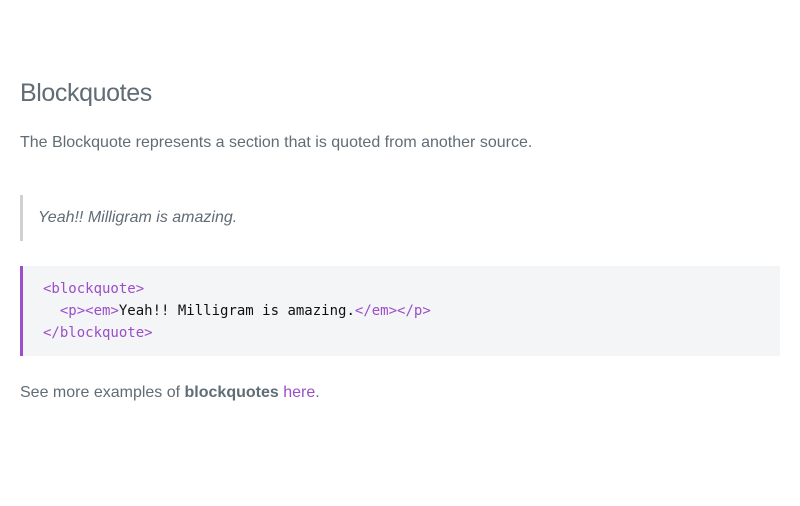 This screenshot has width=800, height=506. I want to click on code-tag-p-close: </p>, so click(414, 311).